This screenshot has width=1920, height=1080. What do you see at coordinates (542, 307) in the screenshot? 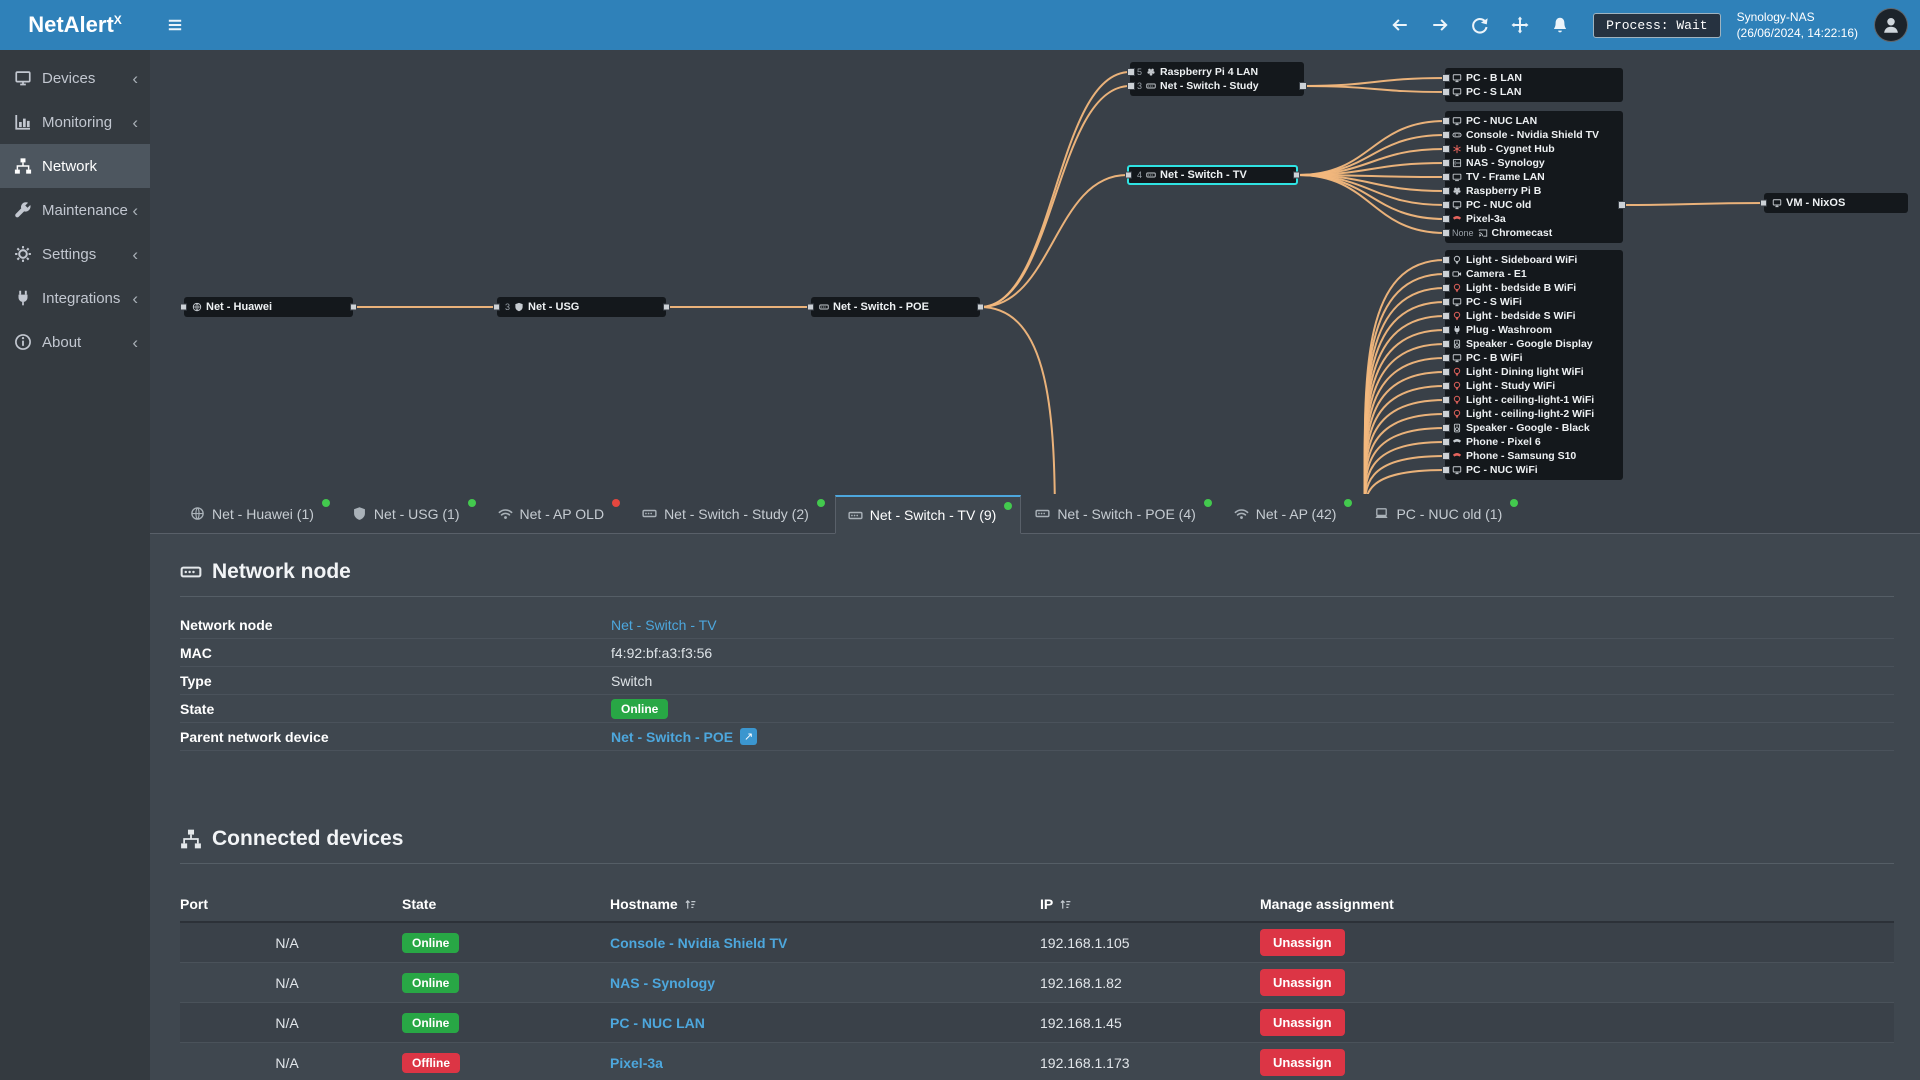
I see `topology-device-net-usg: 3 Net - USG` at bounding box center [542, 307].